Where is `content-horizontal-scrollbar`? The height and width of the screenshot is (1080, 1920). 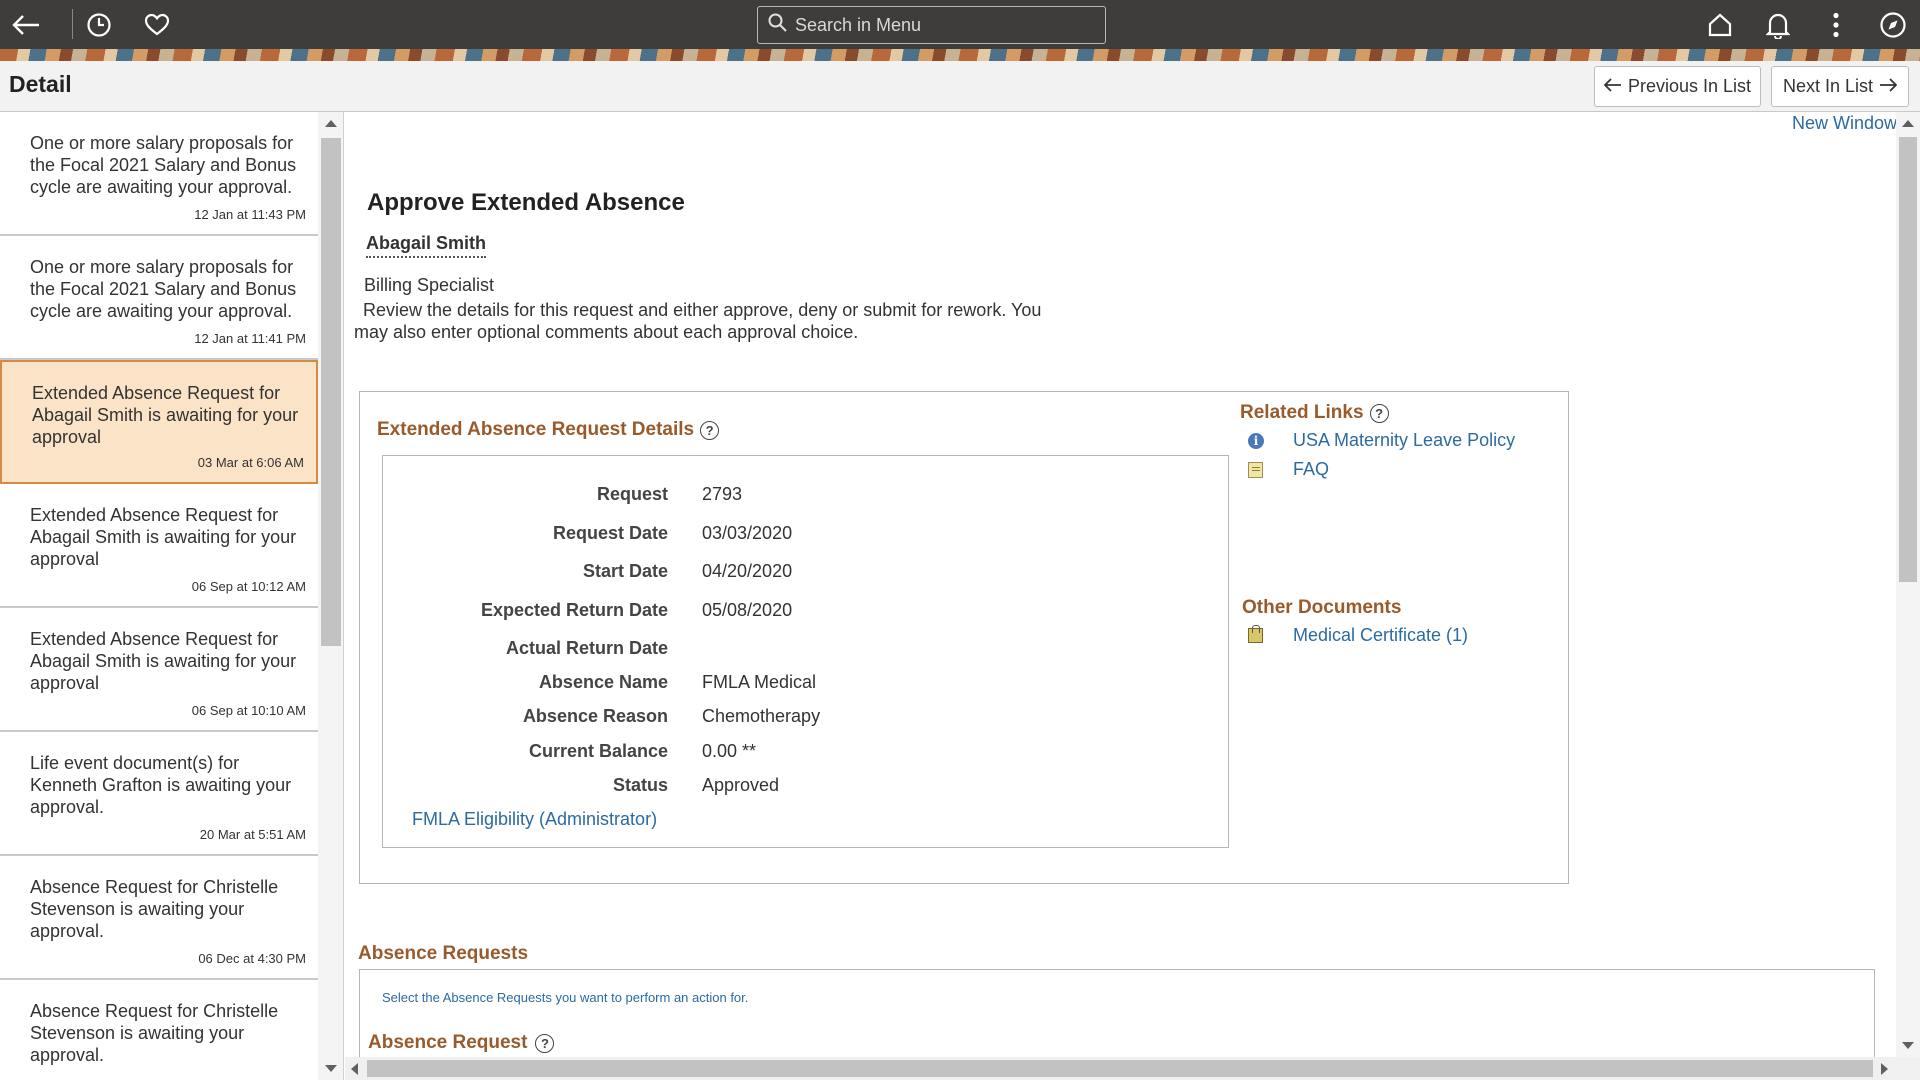
content-horizontal-scrollbar is located at coordinates (1132, 1068).